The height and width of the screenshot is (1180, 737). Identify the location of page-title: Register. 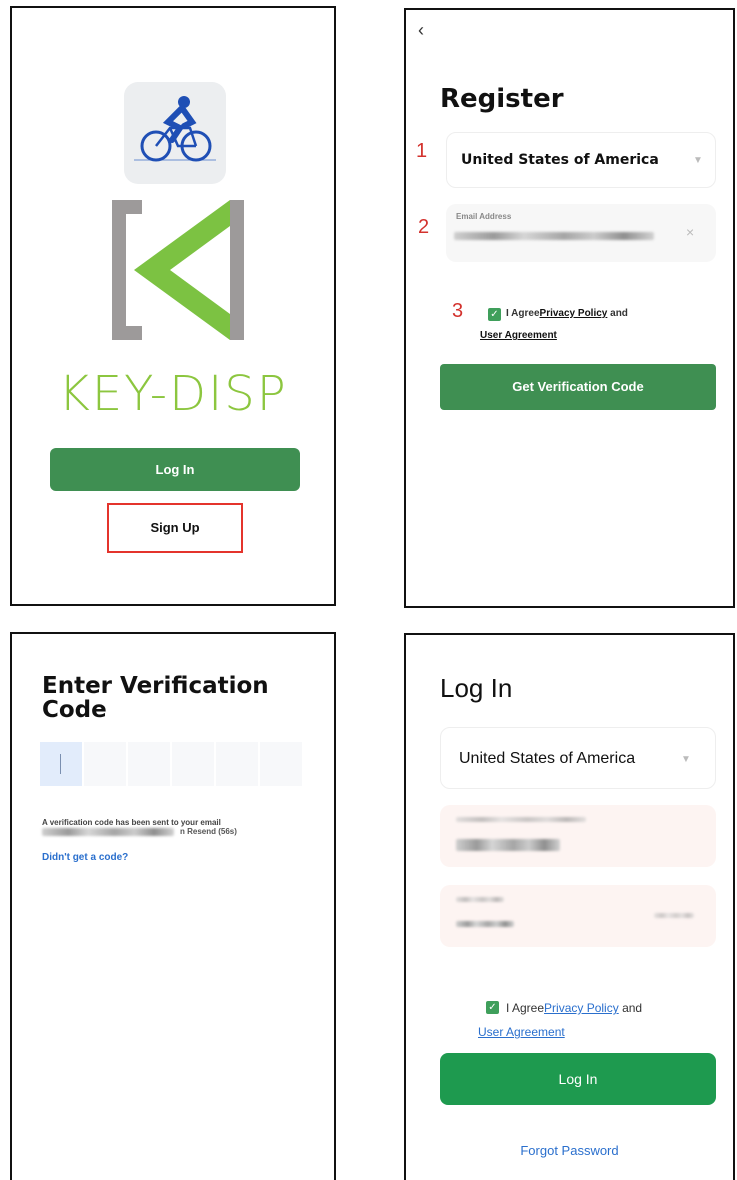
(502, 99).